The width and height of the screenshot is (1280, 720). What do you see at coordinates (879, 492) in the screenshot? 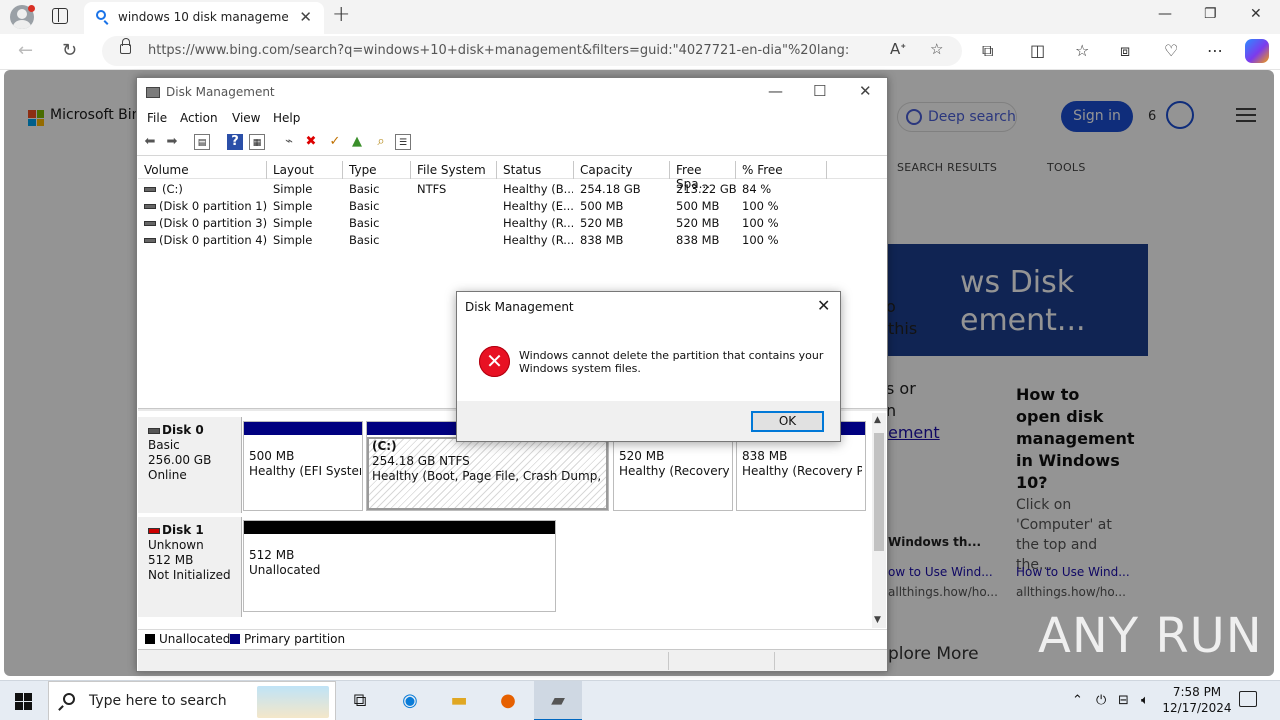
I see `scrollbar-thumb` at bounding box center [879, 492].